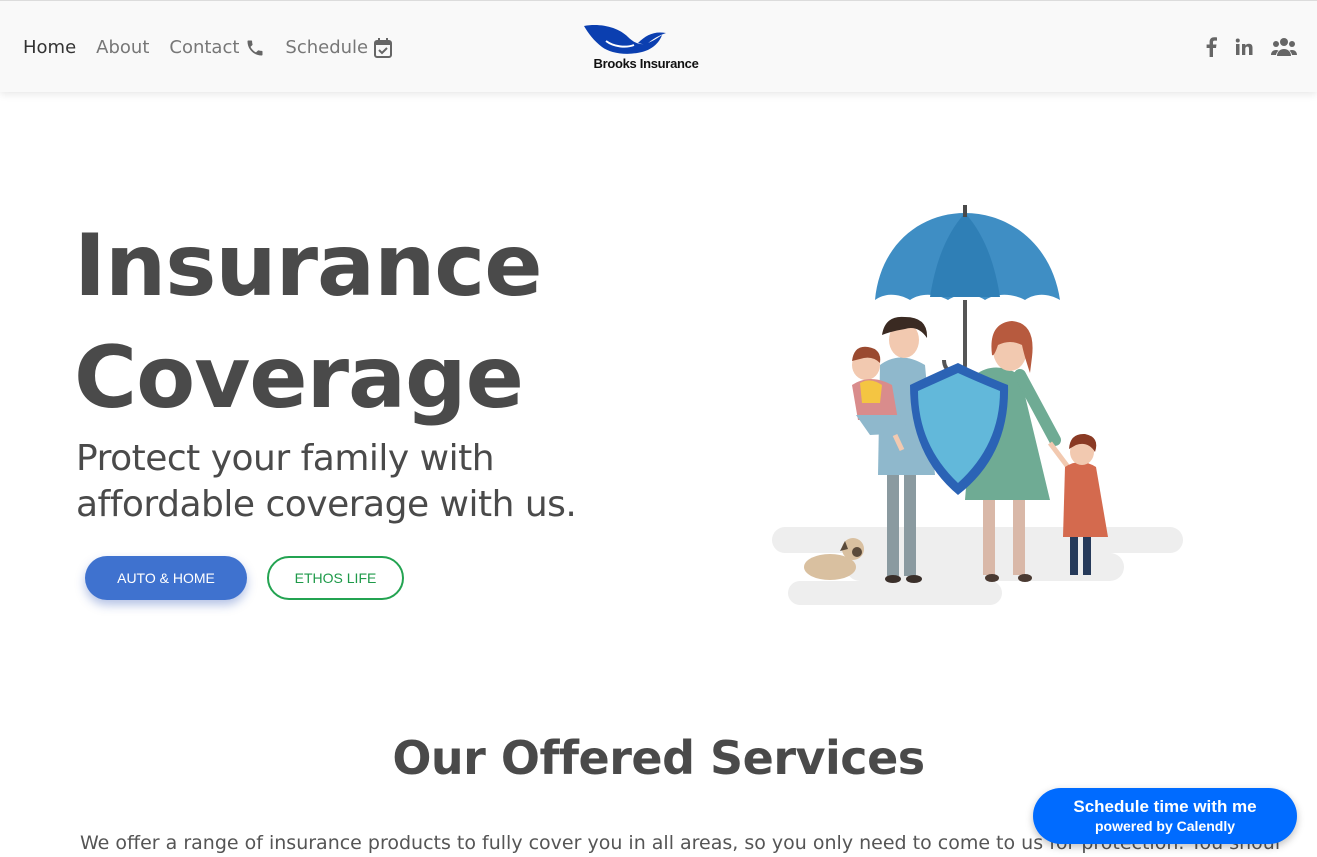 The image size is (1317, 857). I want to click on calendar-check-icon, so click(383, 47).